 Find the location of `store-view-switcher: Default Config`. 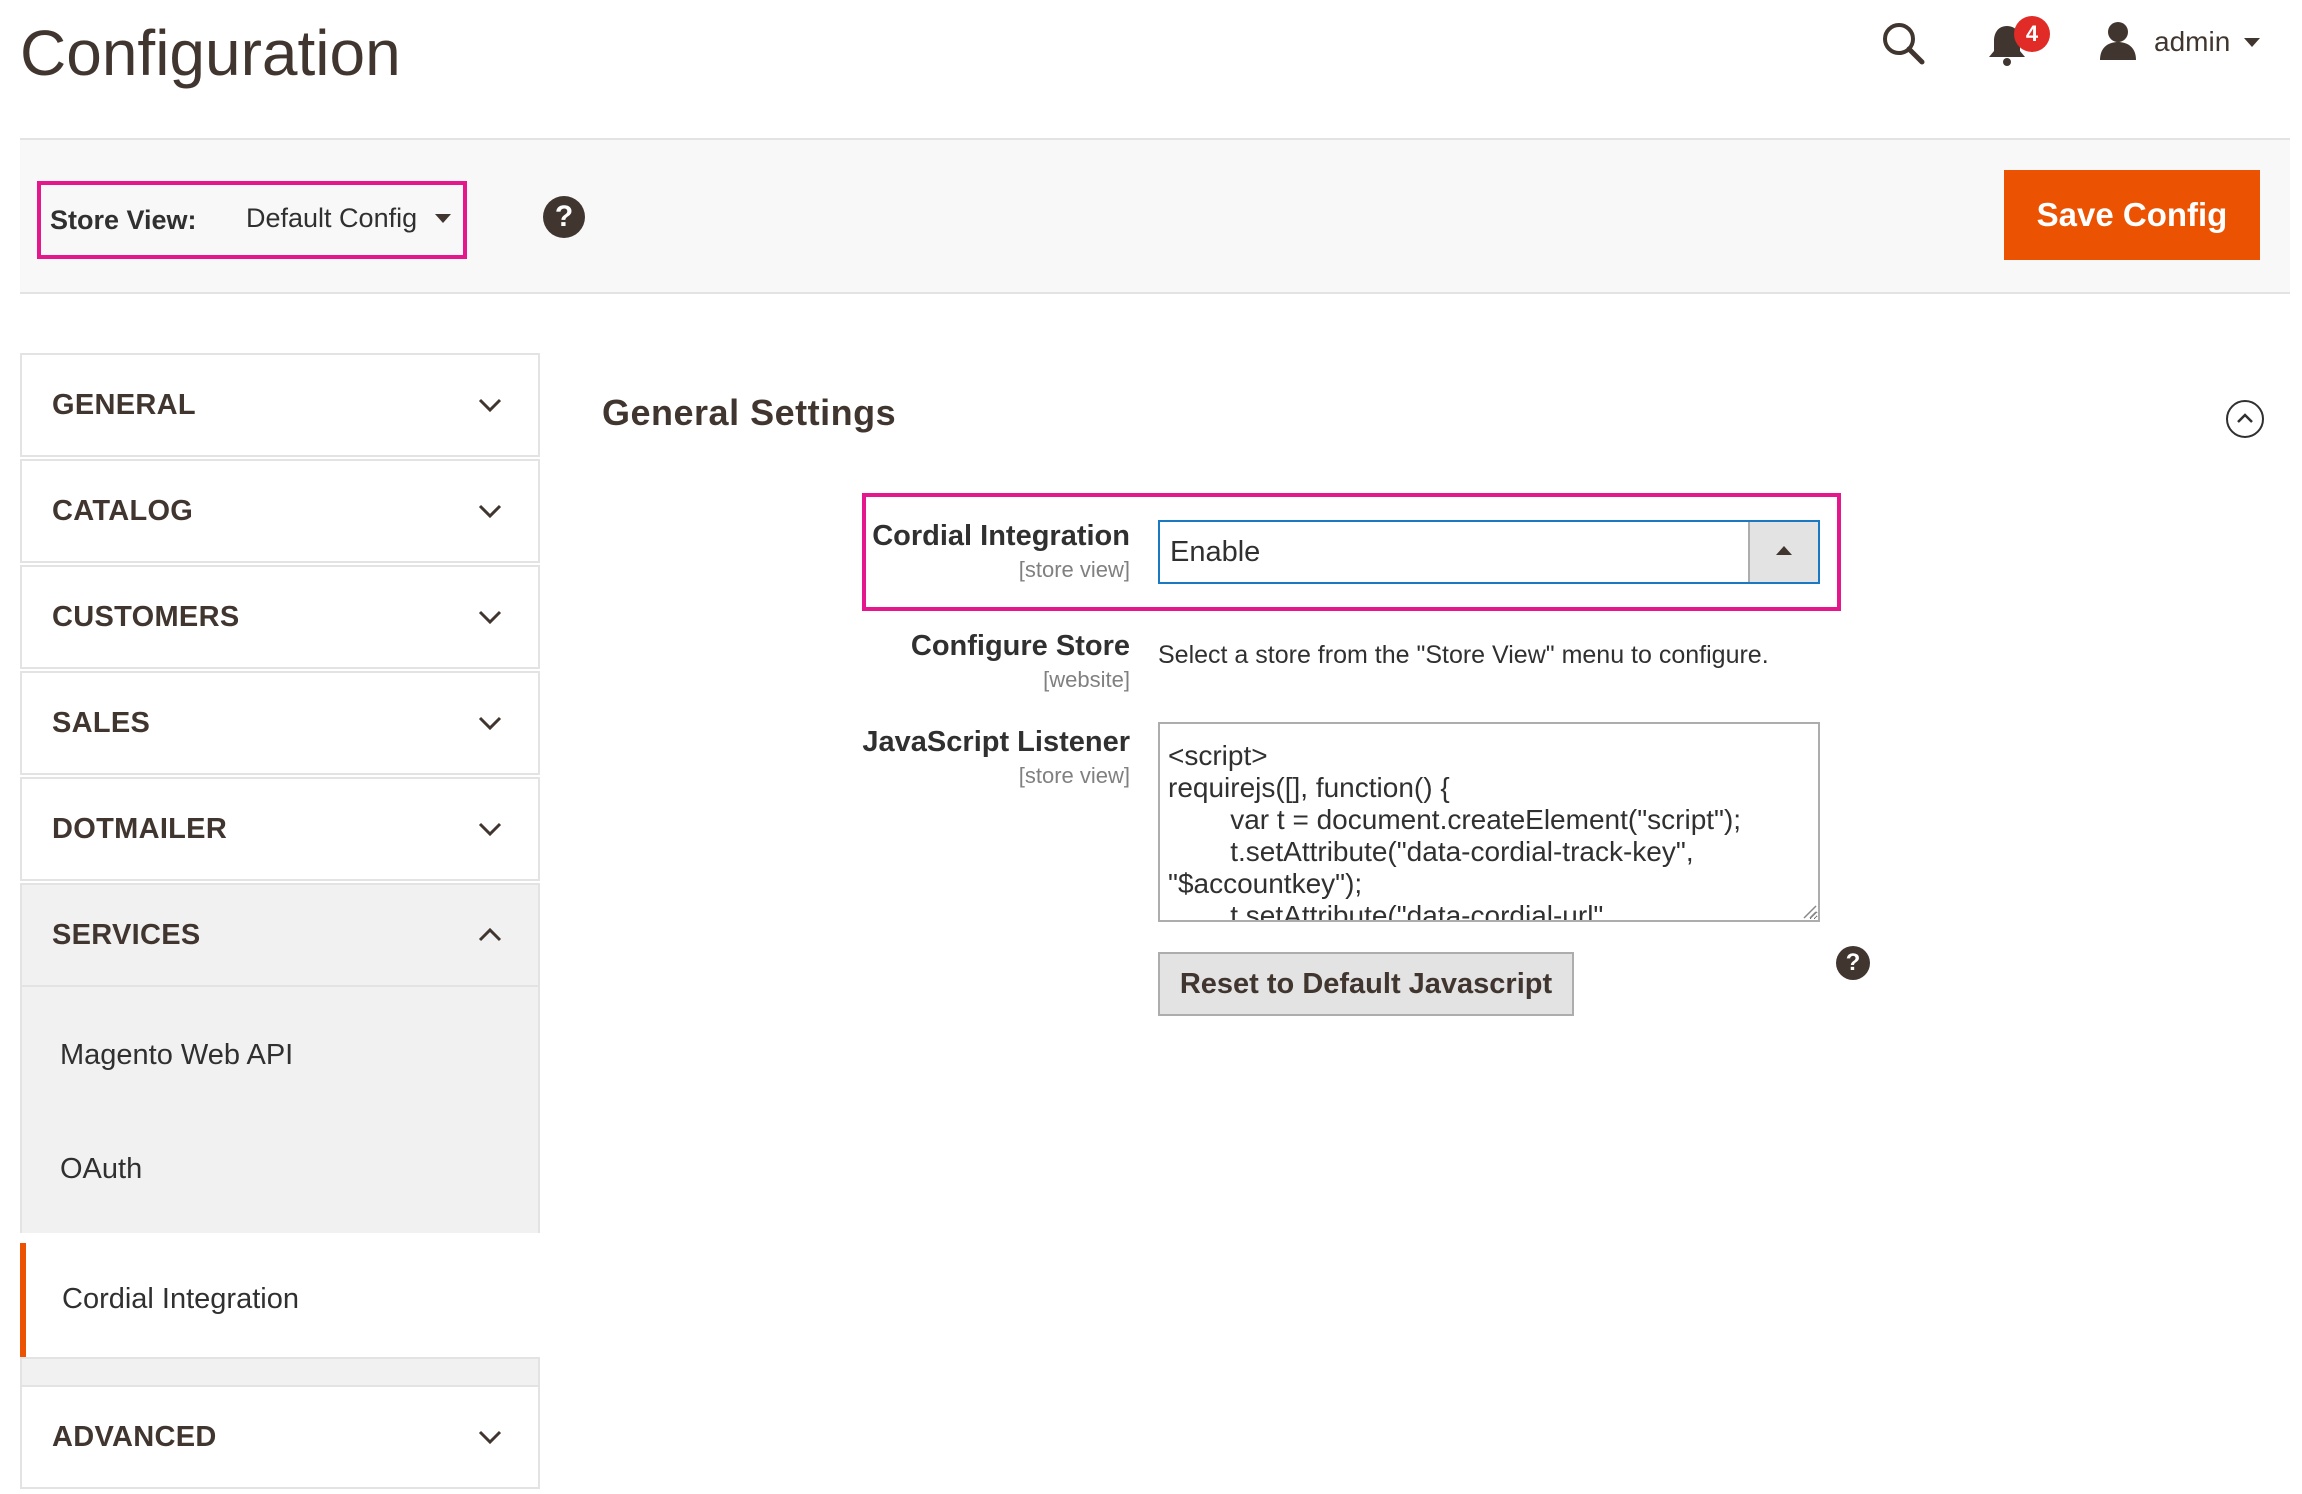

store-view-switcher: Default Config is located at coordinates (349, 218).